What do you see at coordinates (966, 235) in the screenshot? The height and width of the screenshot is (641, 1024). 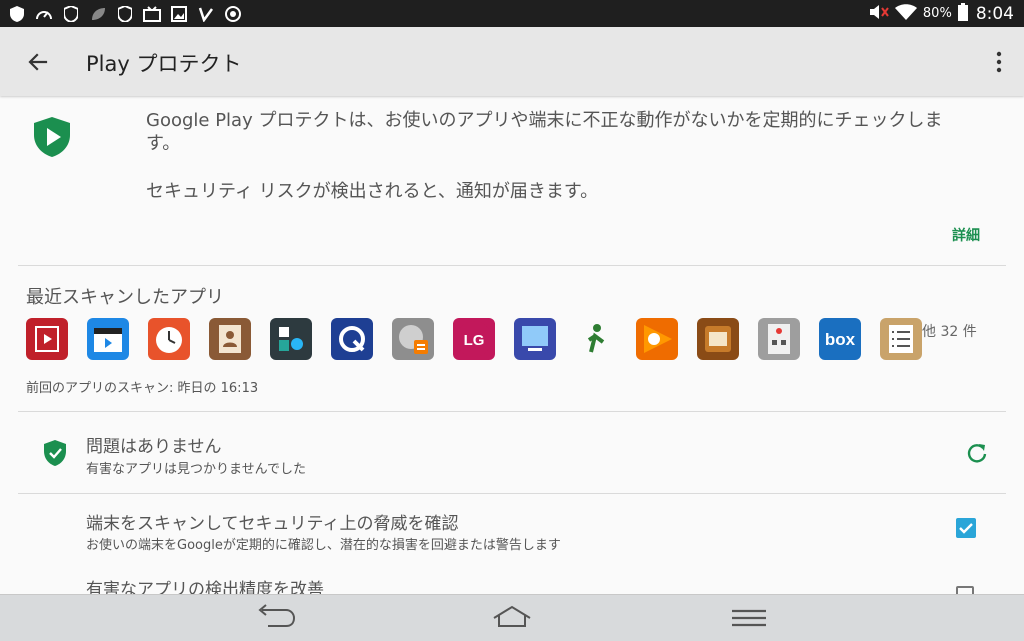 I see `details-link: 詳細` at bounding box center [966, 235].